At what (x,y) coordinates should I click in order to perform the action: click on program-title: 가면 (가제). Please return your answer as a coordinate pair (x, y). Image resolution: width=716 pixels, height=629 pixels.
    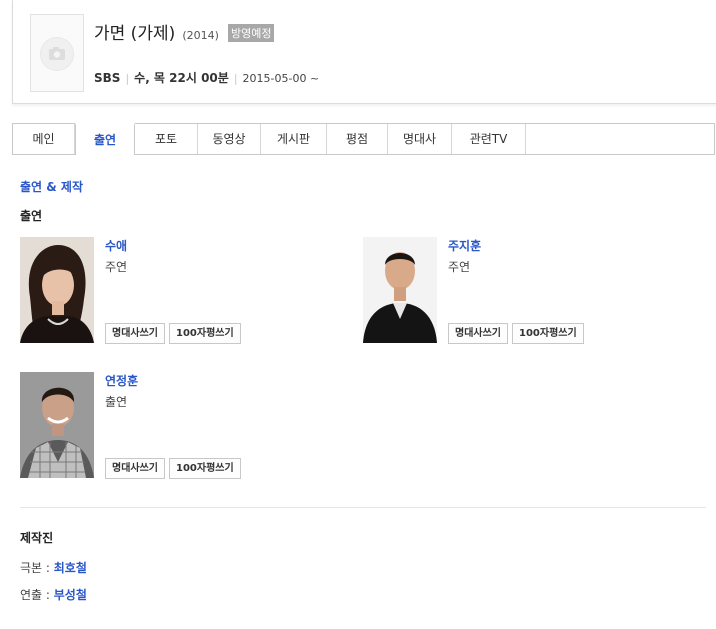
    Looking at the image, I should click on (135, 34).